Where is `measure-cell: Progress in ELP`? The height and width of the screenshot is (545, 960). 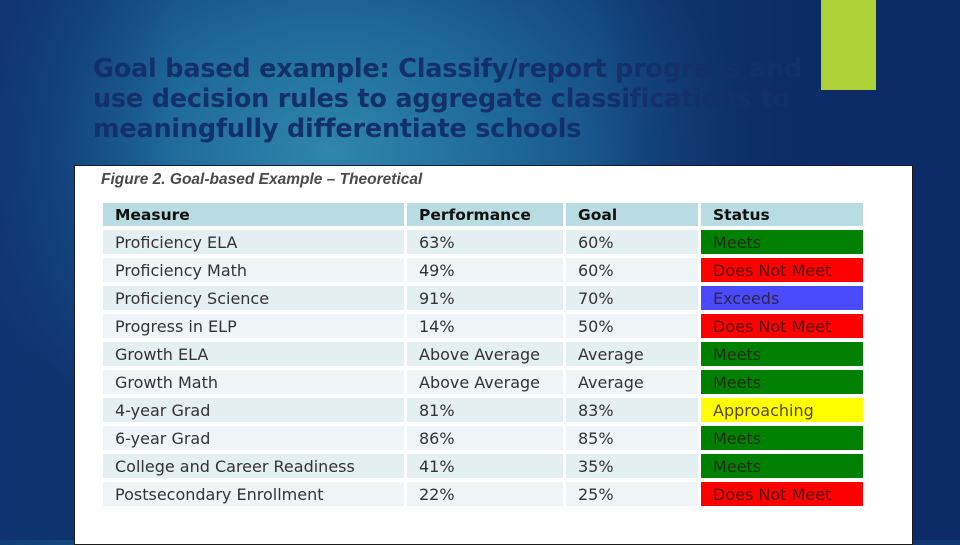 measure-cell: Progress in ELP is located at coordinates (253, 326).